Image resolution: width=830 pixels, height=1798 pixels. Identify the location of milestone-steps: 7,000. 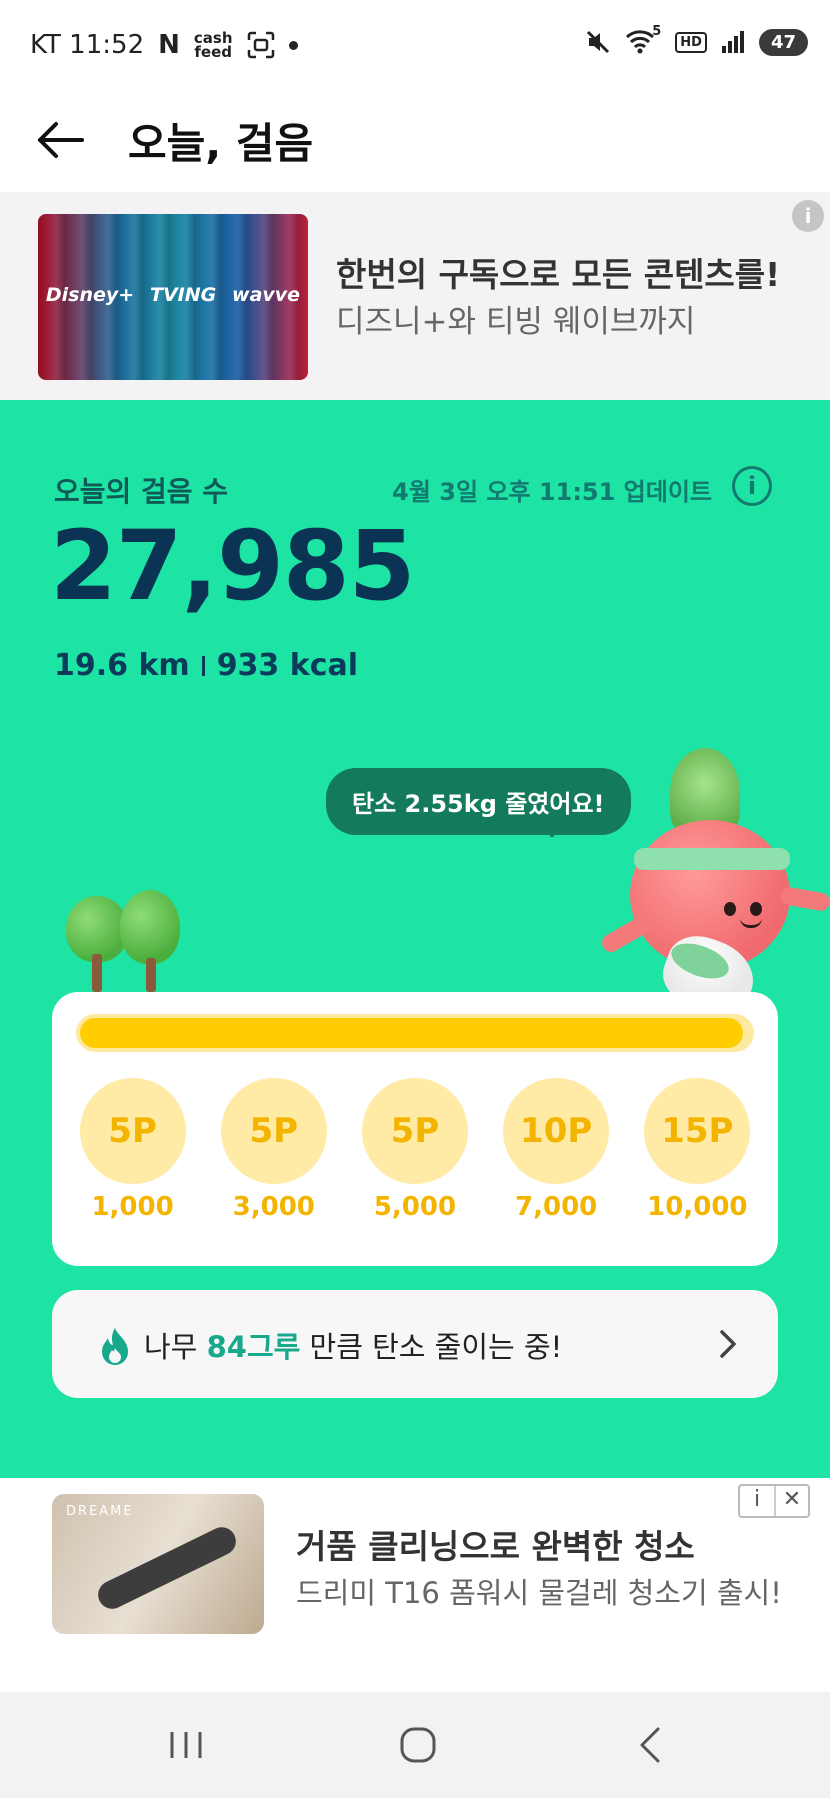
(556, 1207).